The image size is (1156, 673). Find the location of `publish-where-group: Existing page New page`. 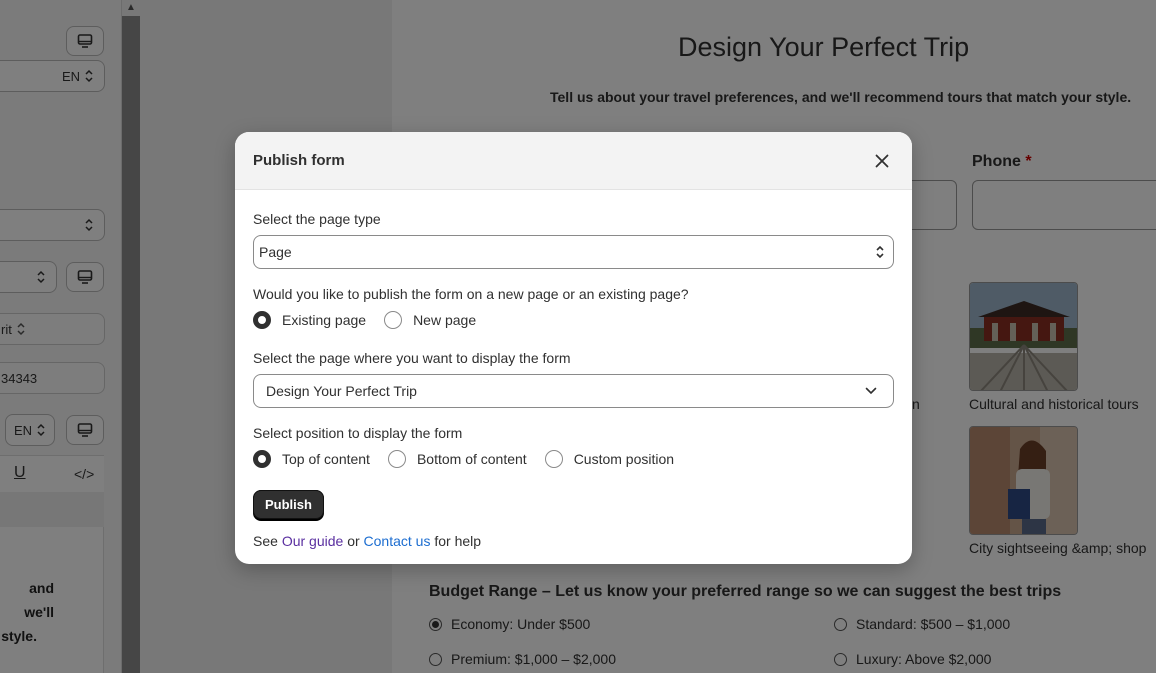

publish-where-group: Existing page New page is located at coordinates (573, 320).